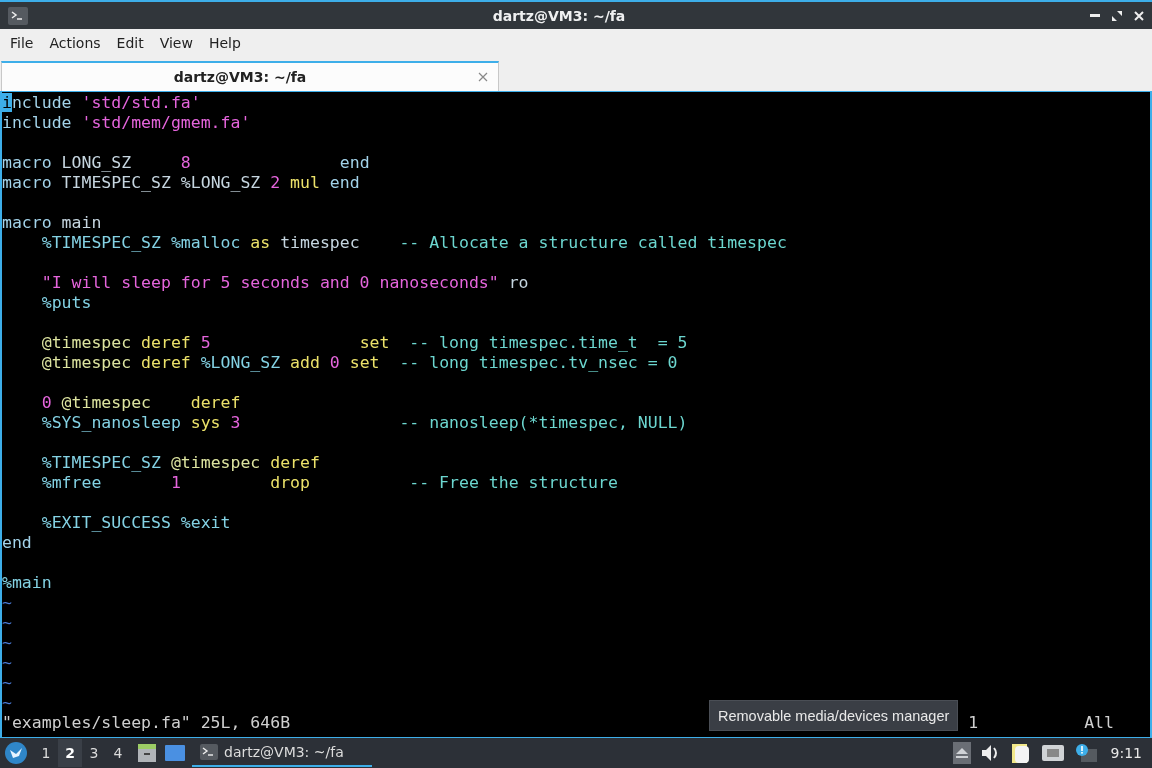  What do you see at coordinates (1117, 15) in the screenshot?
I see `maximize-icon` at bounding box center [1117, 15].